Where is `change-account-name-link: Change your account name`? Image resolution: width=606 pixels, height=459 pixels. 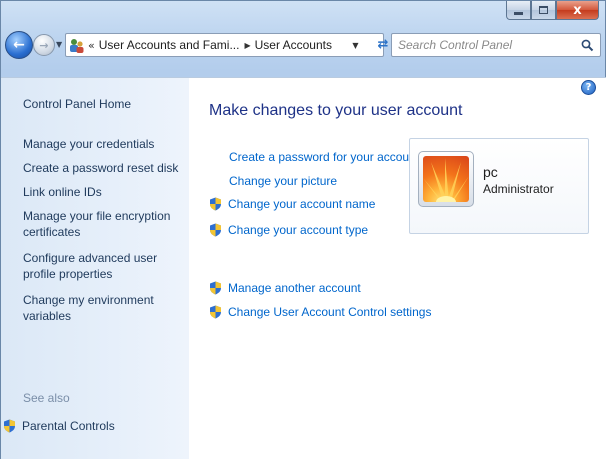 change-account-name-link: Change your account name is located at coordinates (292, 204).